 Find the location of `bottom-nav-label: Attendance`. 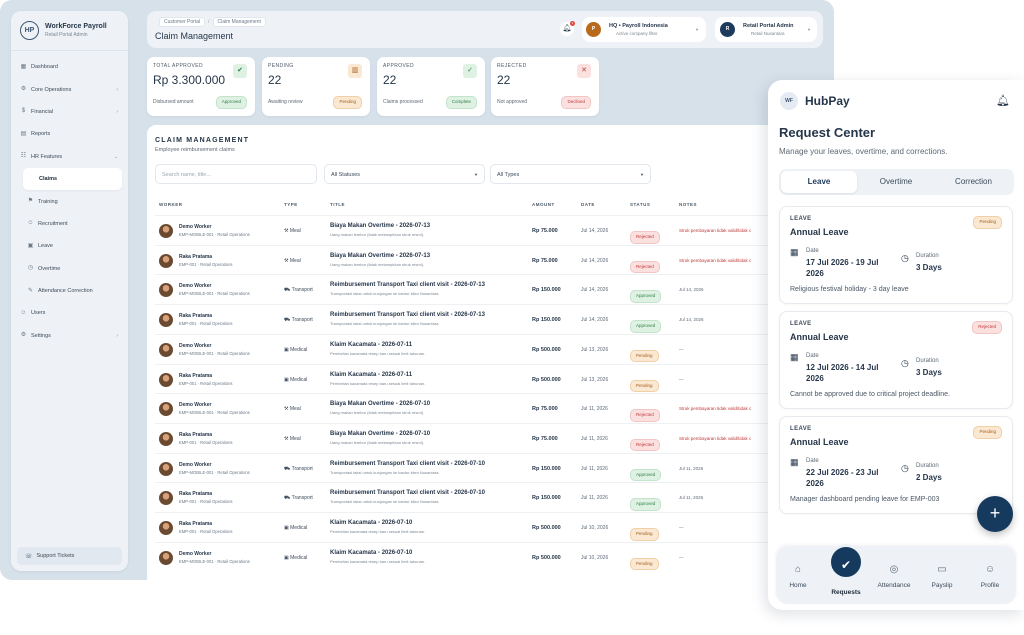

bottom-nav-label: Attendance is located at coordinates (894, 585).